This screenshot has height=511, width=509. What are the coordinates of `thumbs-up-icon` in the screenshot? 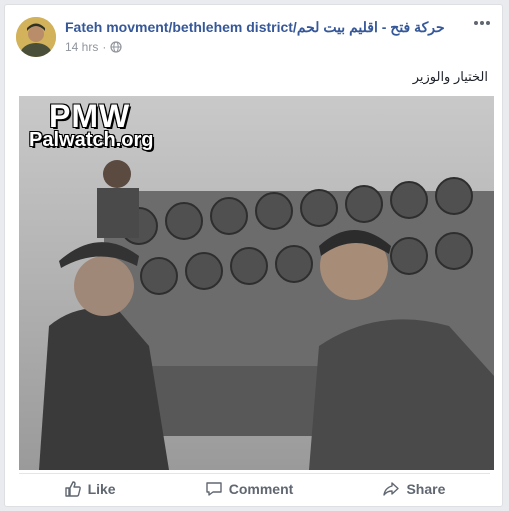 It's located at (72, 489).